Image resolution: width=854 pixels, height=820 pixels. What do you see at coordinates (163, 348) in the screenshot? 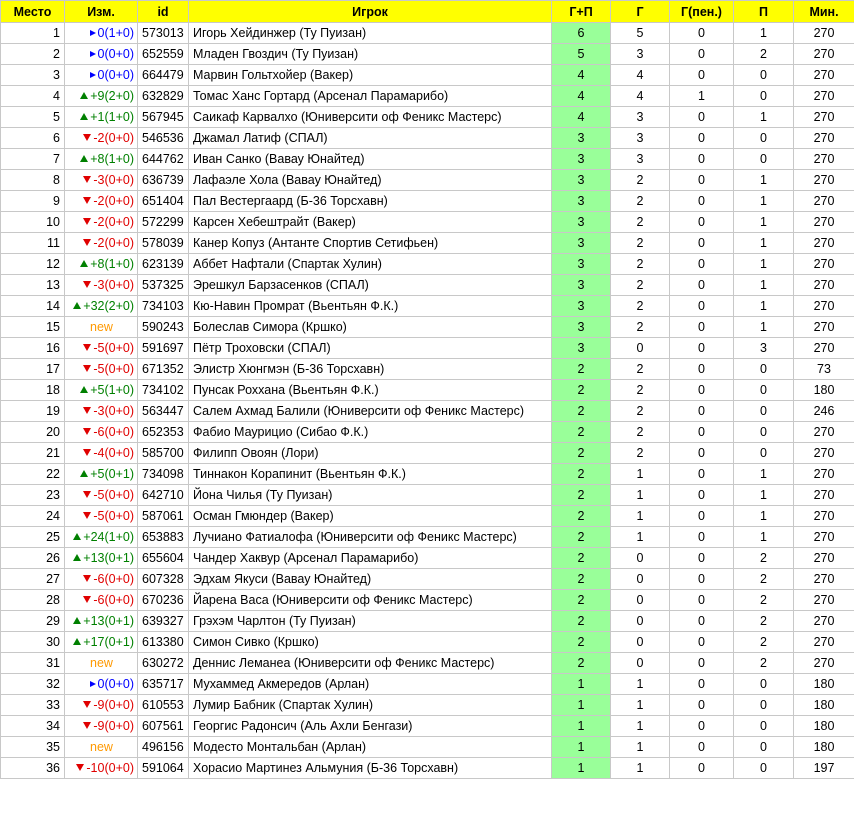
I see `id-cell: 591697` at bounding box center [163, 348].